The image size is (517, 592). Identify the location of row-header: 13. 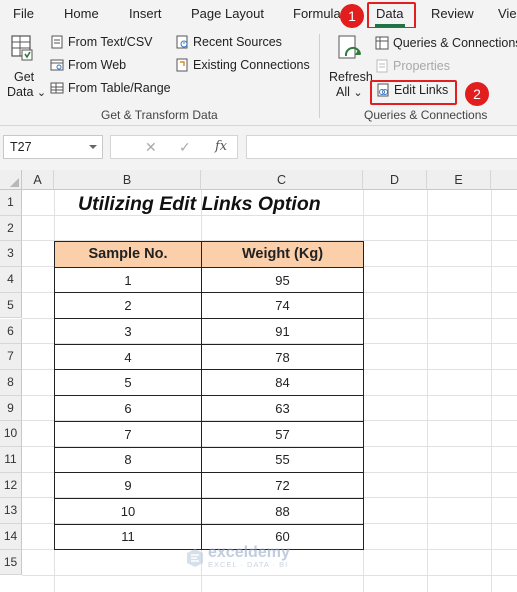
(11, 511).